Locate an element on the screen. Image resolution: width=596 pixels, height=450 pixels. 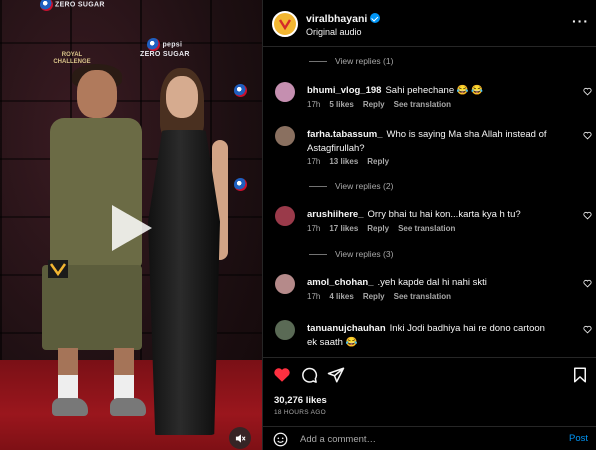
team-logo: ROYAL CHALLENGE is located at coordinates (72, 58).